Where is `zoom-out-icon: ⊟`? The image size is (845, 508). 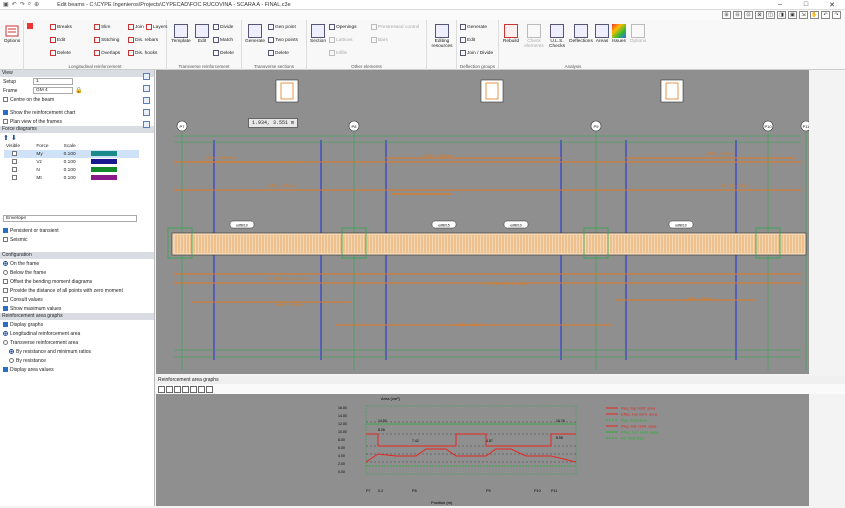 zoom-out-icon: ⊟ is located at coordinates (737, 15).